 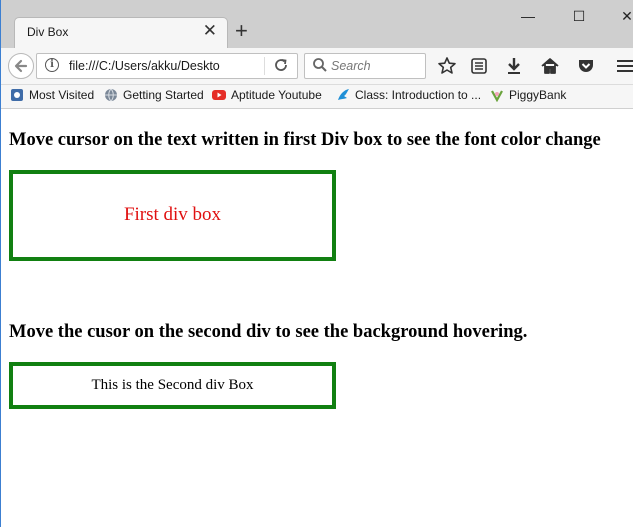 I want to click on bookmark-label: Most Visited, so click(x=62, y=95).